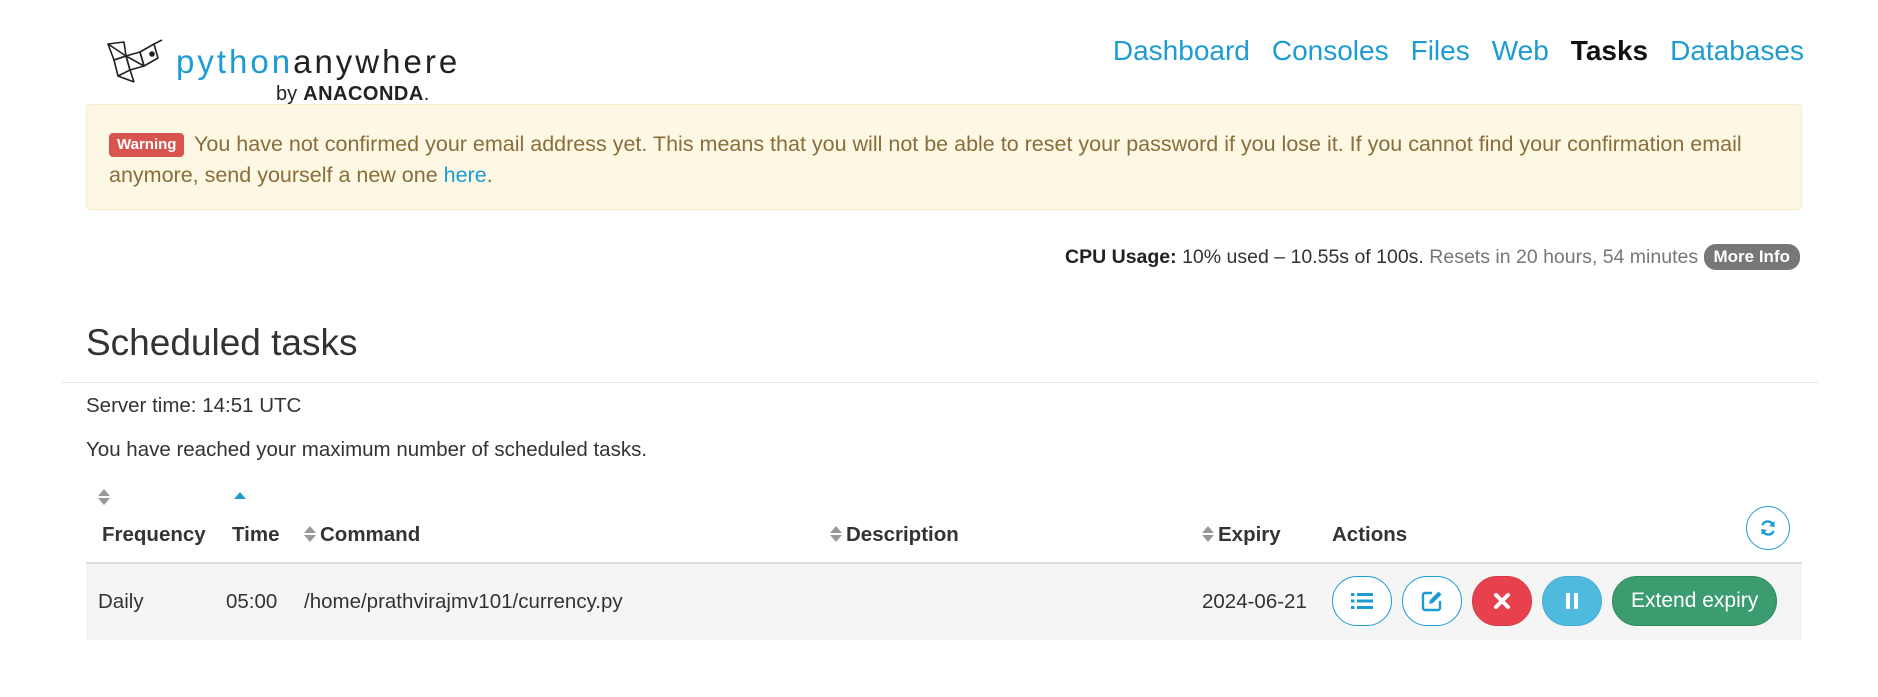 The width and height of the screenshot is (1878, 697). What do you see at coordinates (1121, 257) in the screenshot?
I see `cpu-usage-label: CPU Usage:` at bounding box center [1121, 257].